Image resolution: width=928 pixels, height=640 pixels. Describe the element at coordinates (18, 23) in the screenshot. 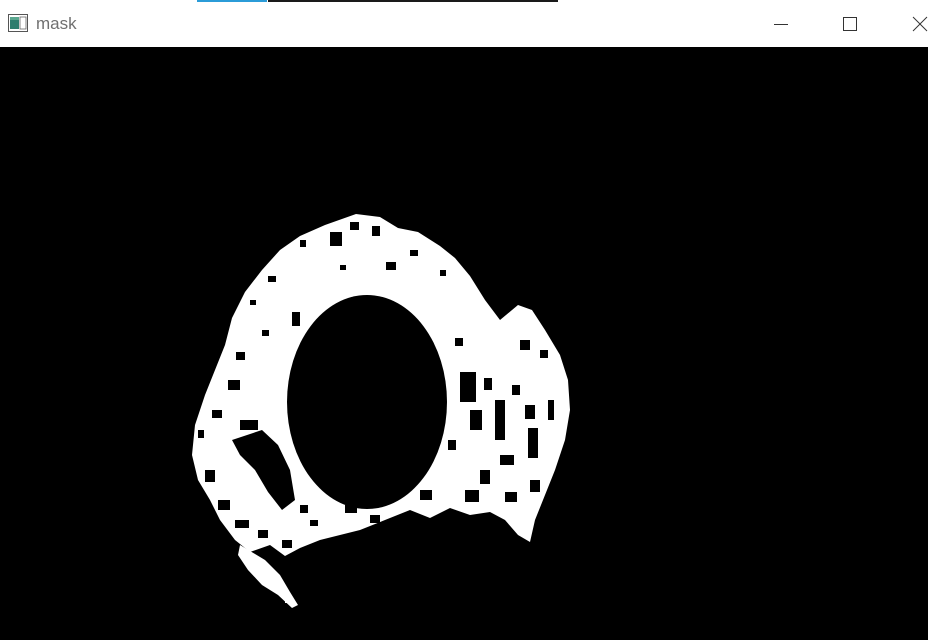

I see `image-window-icon` at that location.